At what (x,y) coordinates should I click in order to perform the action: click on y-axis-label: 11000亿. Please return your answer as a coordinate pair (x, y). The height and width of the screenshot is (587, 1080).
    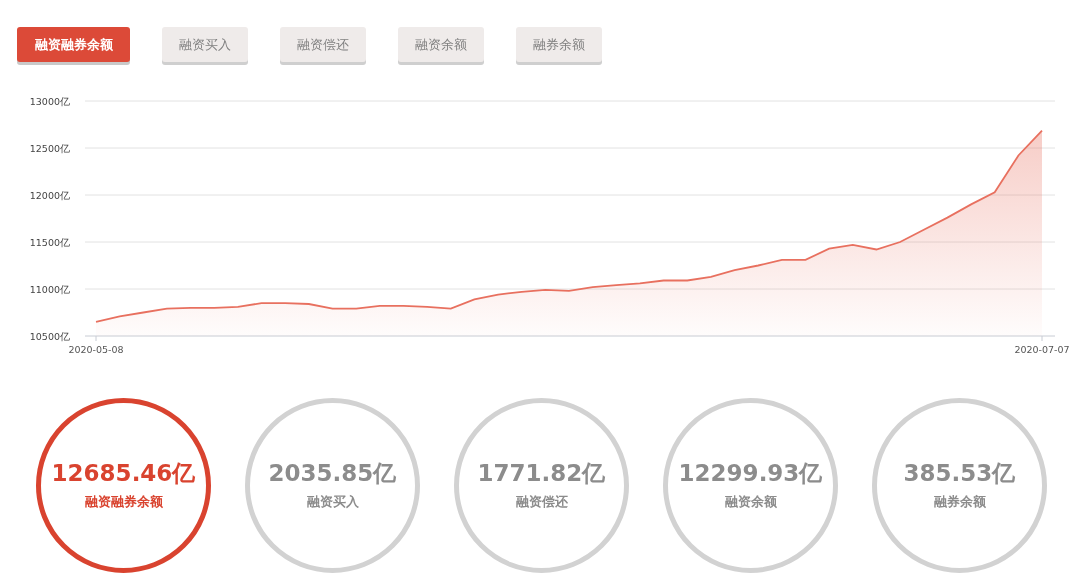
    Looking at the image, I should click on (49, 289).